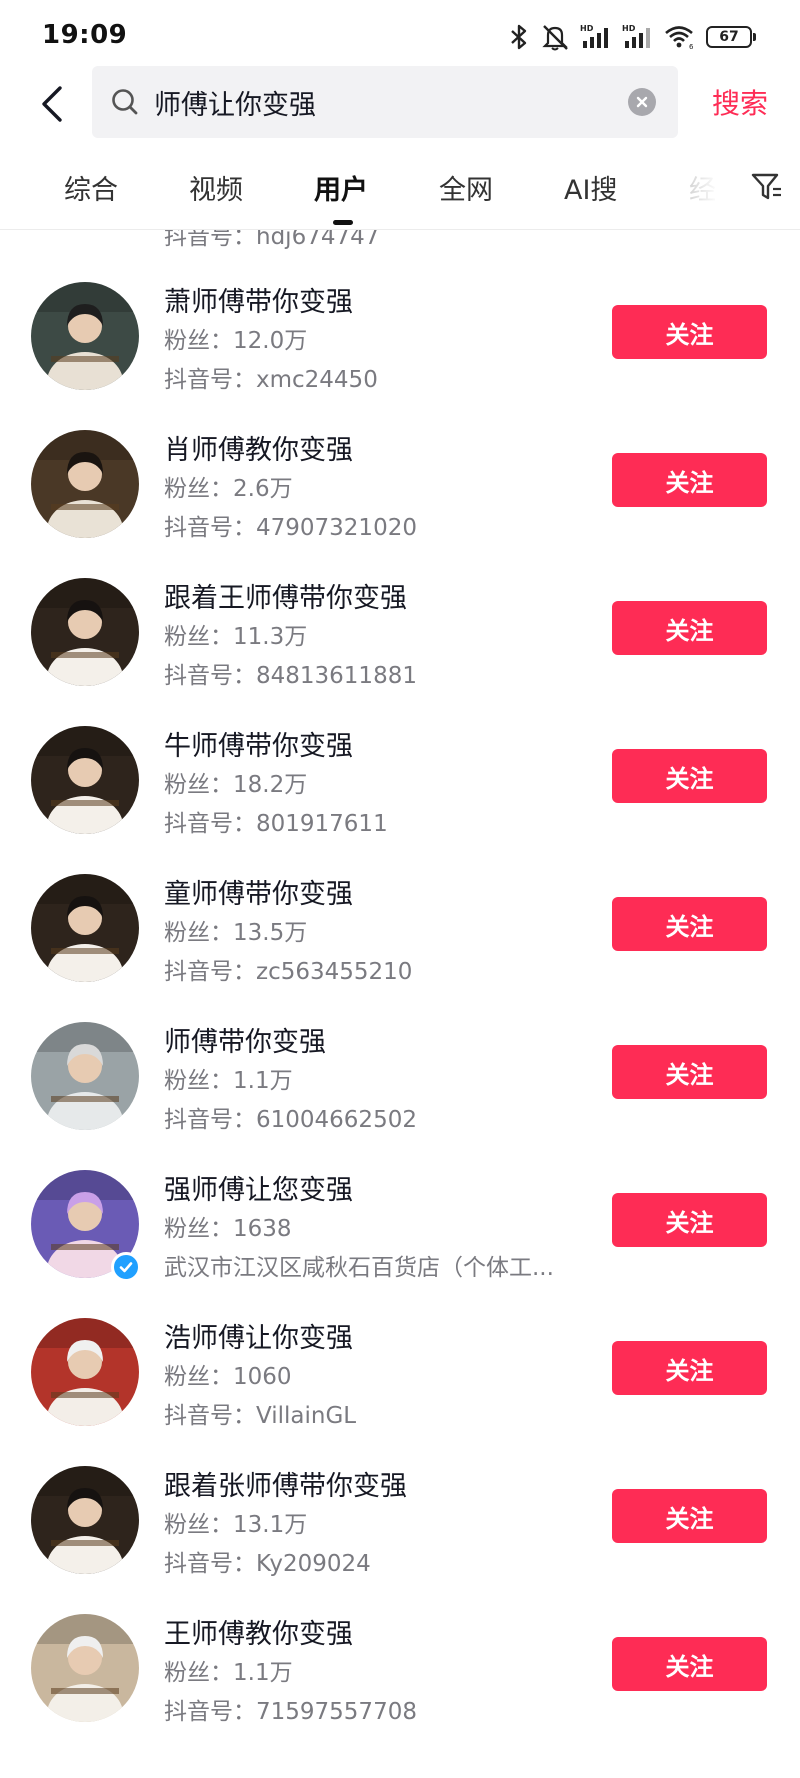 This screenshot has width=800, height=1778. I want to click on douyin-id-value: Ky209024, so click(313, 1564).